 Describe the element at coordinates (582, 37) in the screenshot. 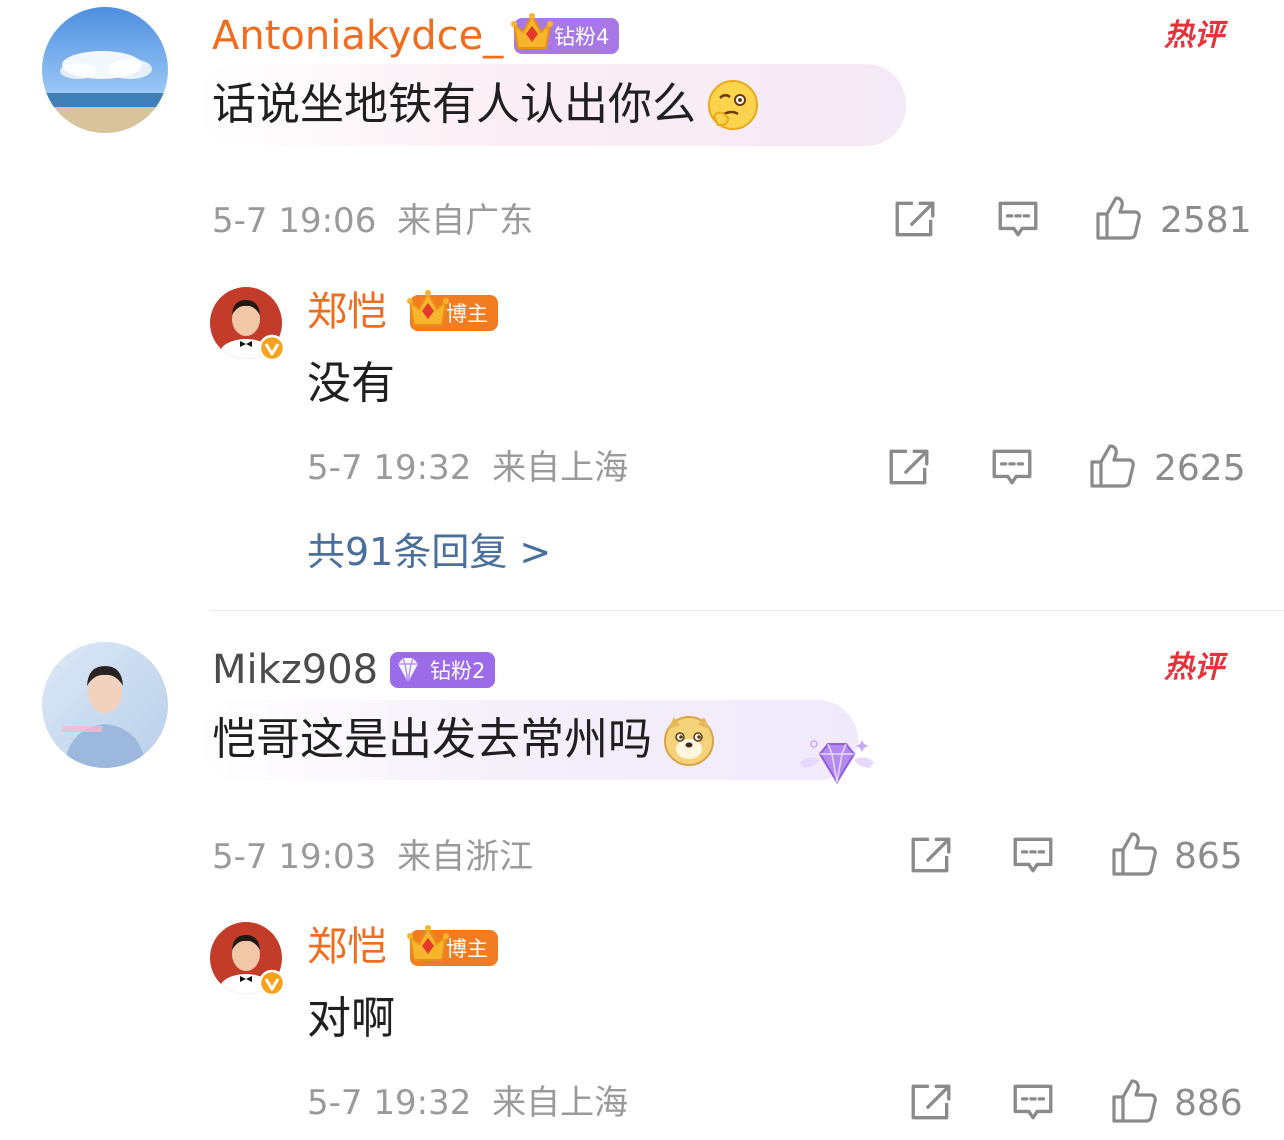

I see `badge-label: 钻粉4` at that location.